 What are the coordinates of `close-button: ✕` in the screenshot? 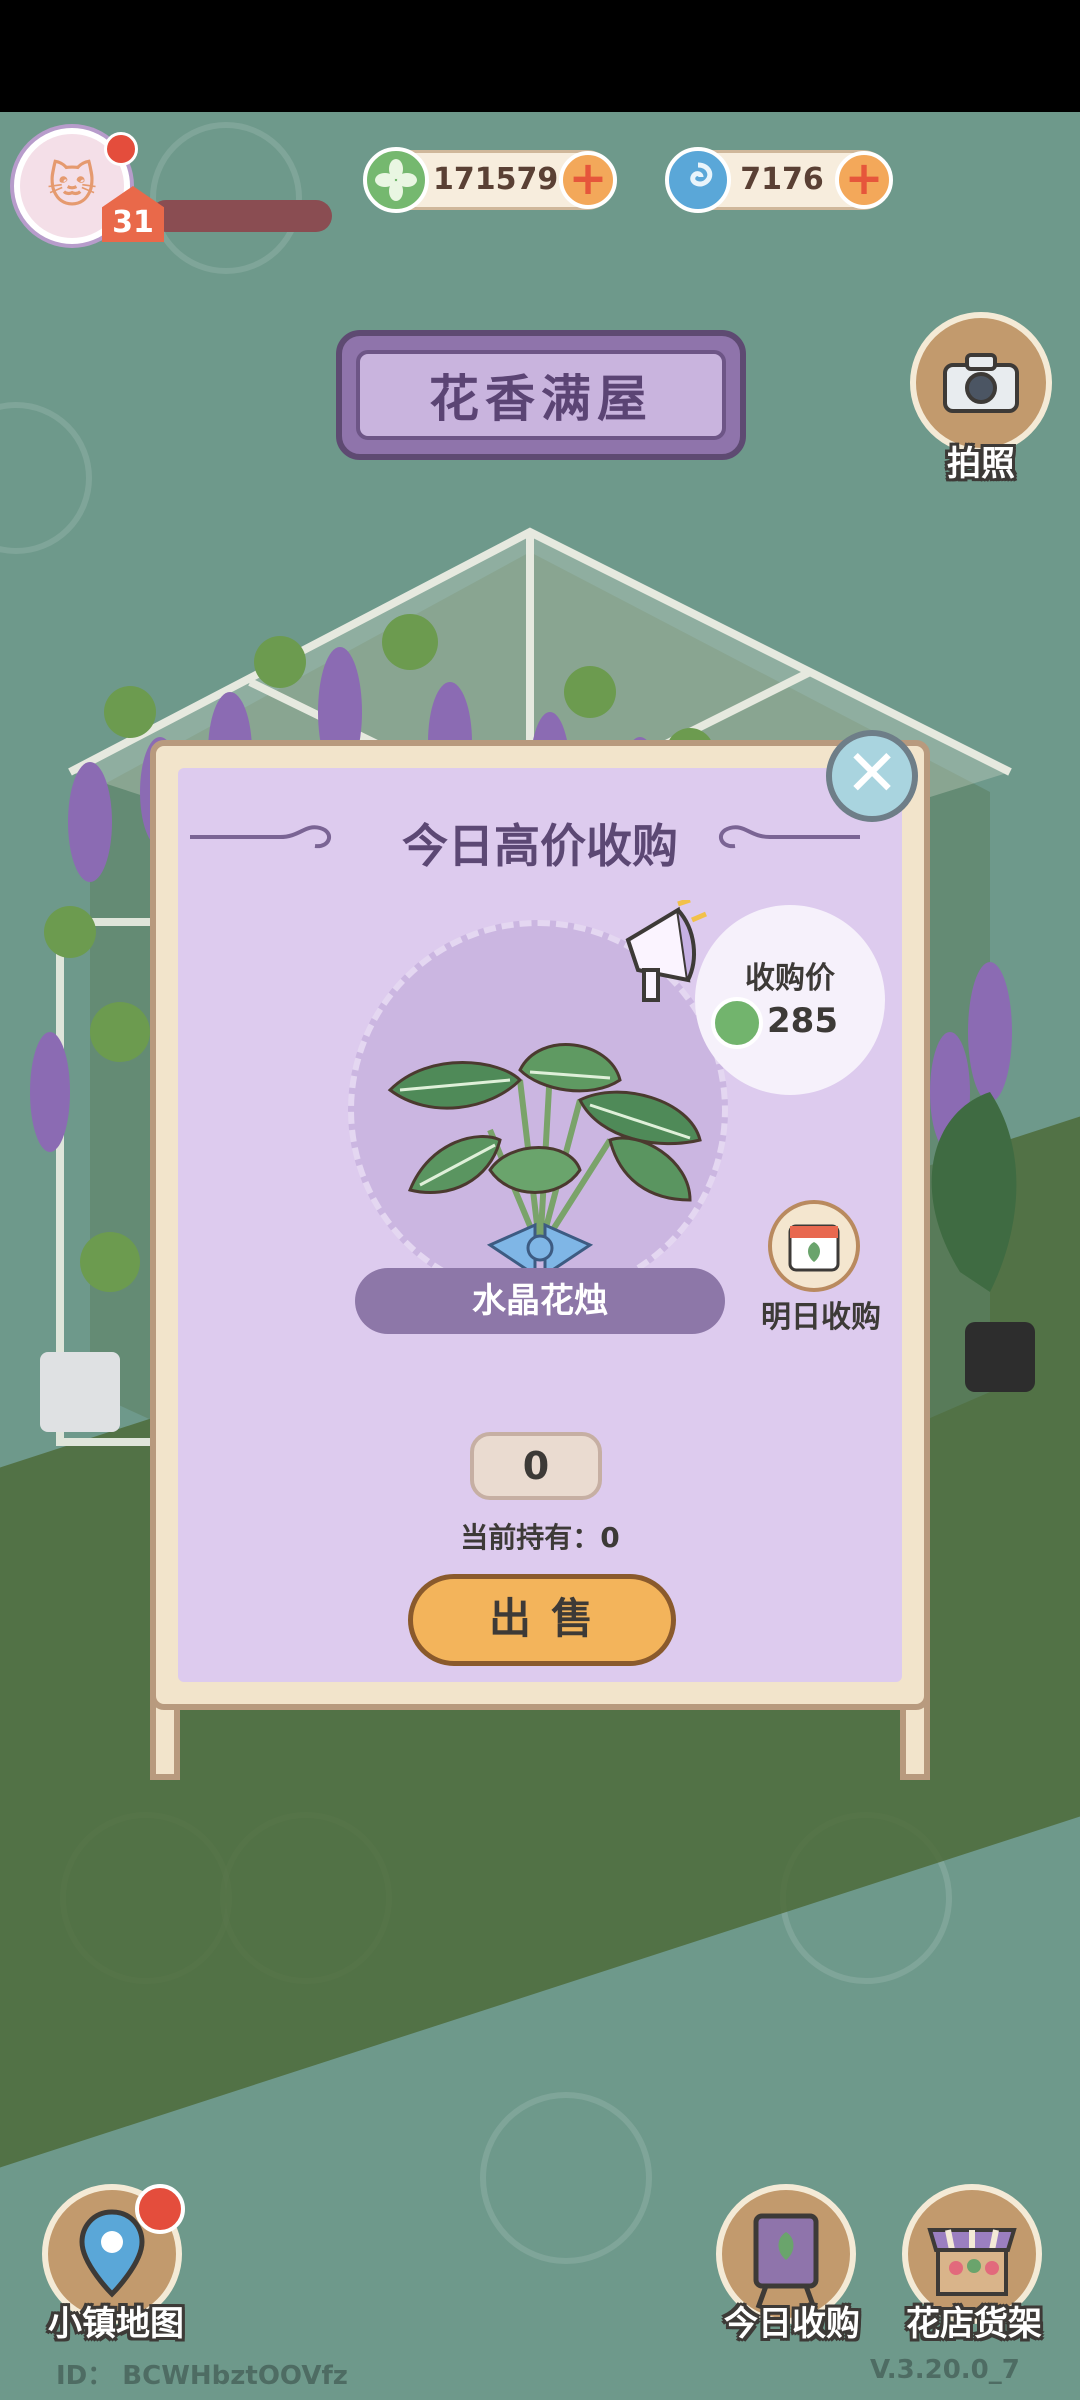 It's located at (872, 776).